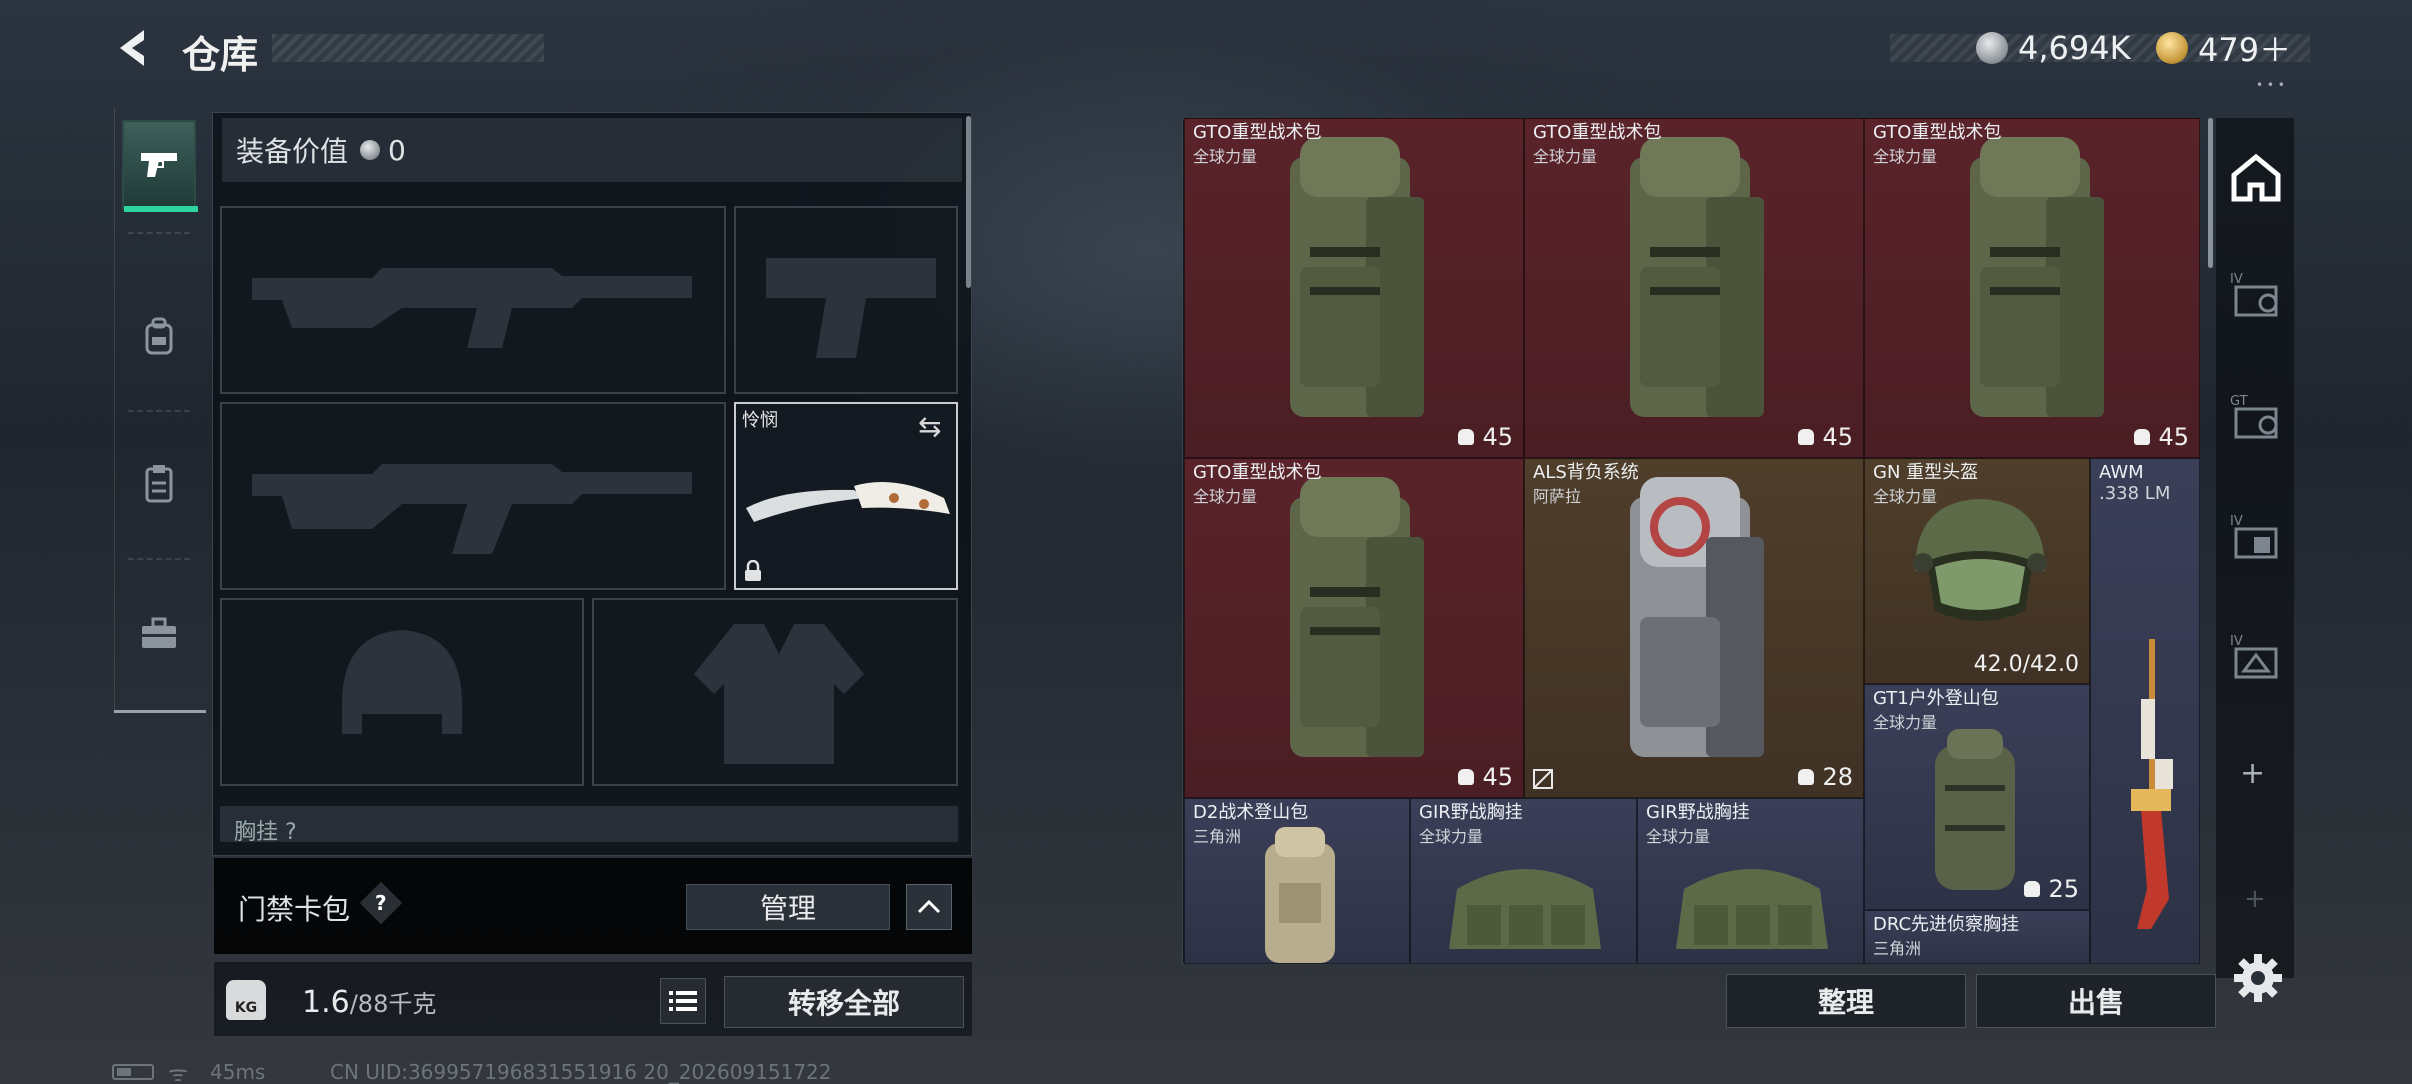 This screenshot has height=1084, width=2412. I want to click on tab-storage-3: IV, so click(2256, 536).